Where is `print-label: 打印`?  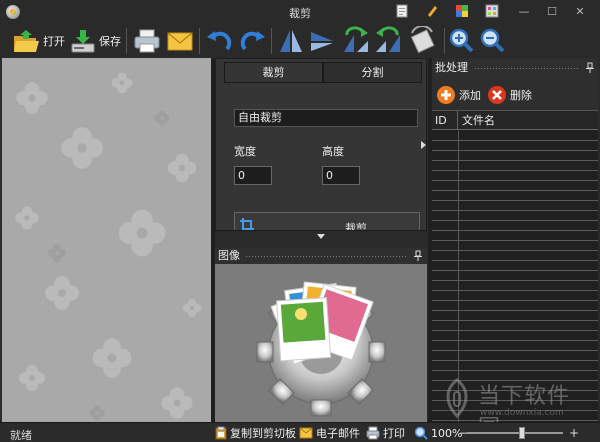 print-label: 打印 is located at coordinates (394, 433).